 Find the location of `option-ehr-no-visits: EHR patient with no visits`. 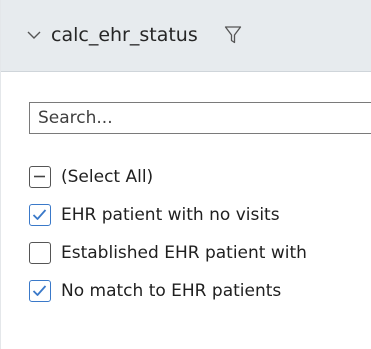

option-ehr-no-visits: EHR patient with no visits is located at coordinates (200, 215).